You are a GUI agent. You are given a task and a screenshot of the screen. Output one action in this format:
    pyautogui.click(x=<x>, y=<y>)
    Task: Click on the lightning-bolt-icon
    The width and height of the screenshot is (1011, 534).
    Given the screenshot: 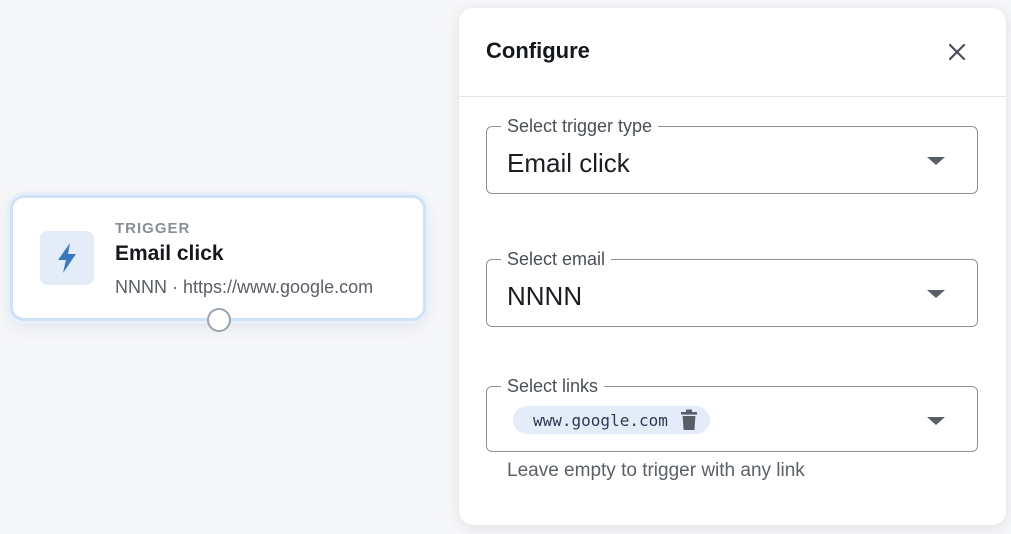 What is the action you would take?
    pyautogui.click(x=67, y=258)
    